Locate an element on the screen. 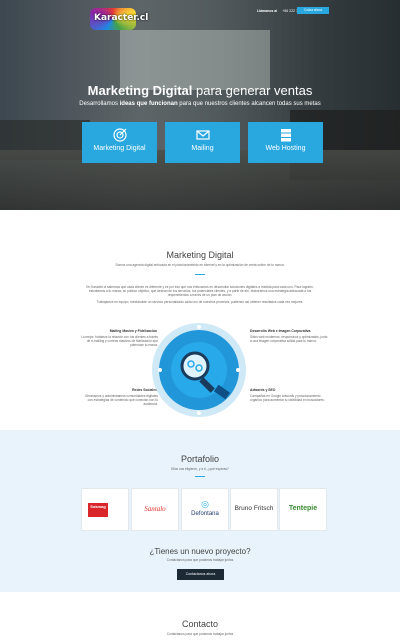 The height and width of the screenshot is (640, 400). hero-title: Marketing Digital para generar ventas is located at coordinates (200, 90).